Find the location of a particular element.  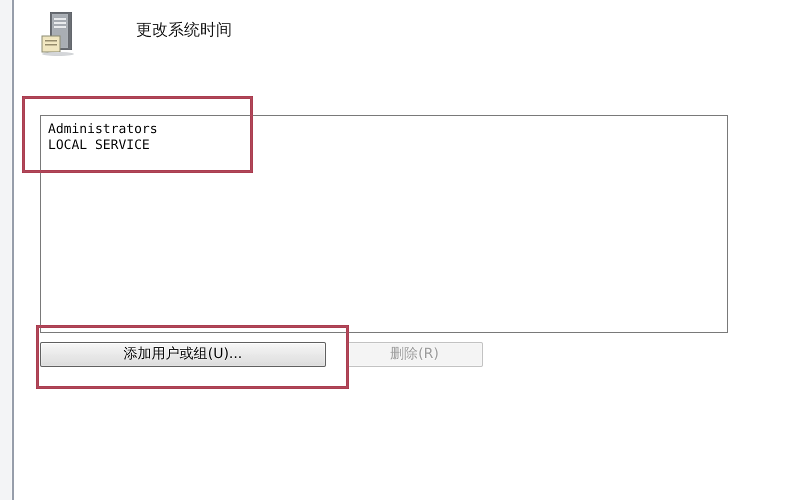

policy-title: 更改系统时间 is located at coordinates (184, 30).